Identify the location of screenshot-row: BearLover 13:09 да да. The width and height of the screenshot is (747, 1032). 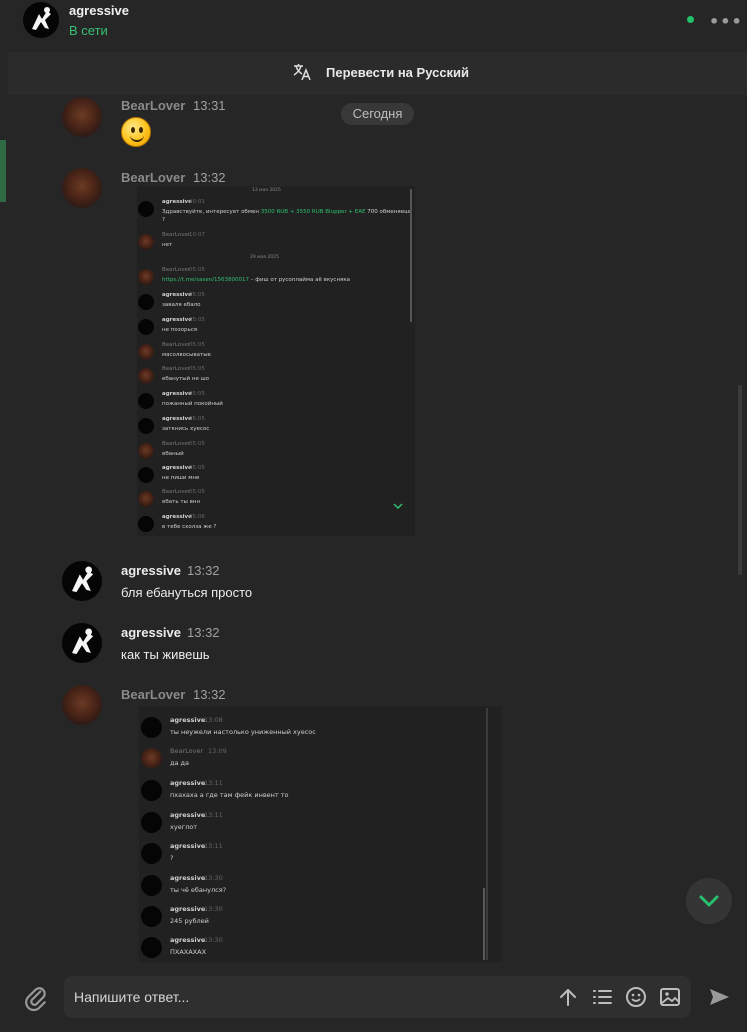
(320, 760).